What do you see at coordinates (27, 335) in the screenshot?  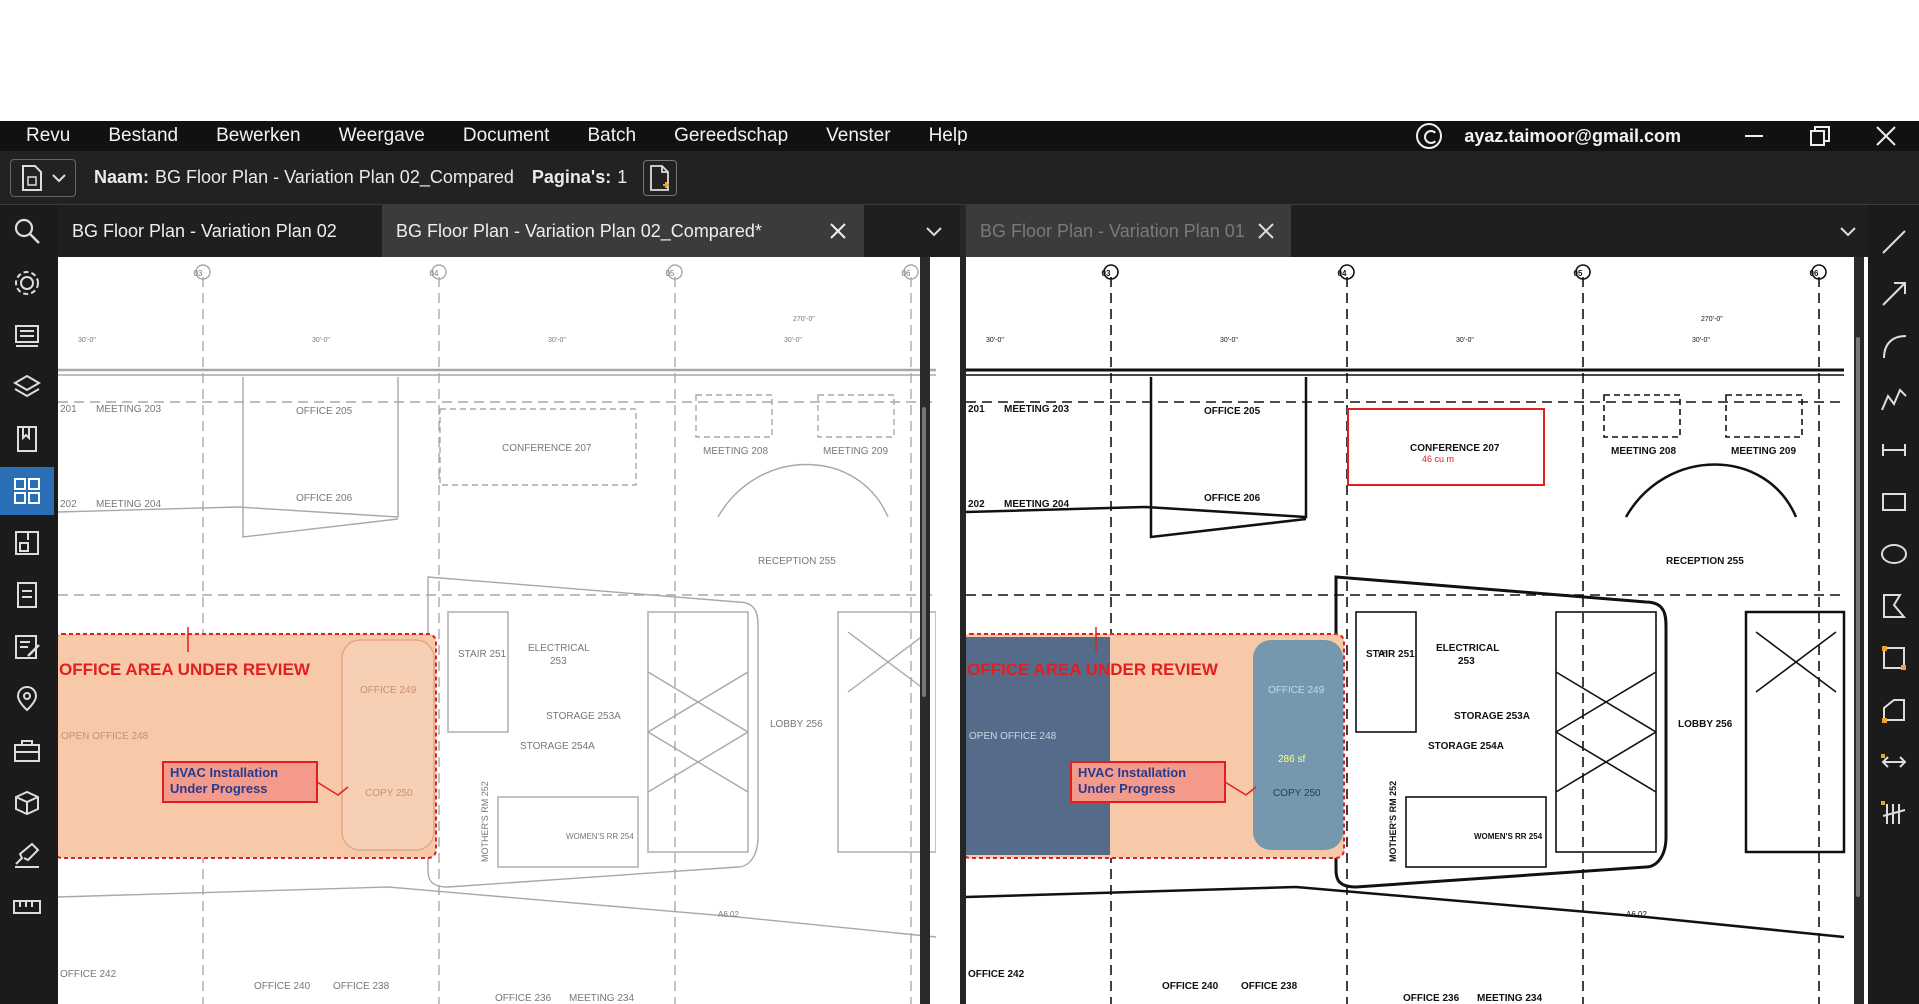 I see `print-button` at bounding box center [27, 335].